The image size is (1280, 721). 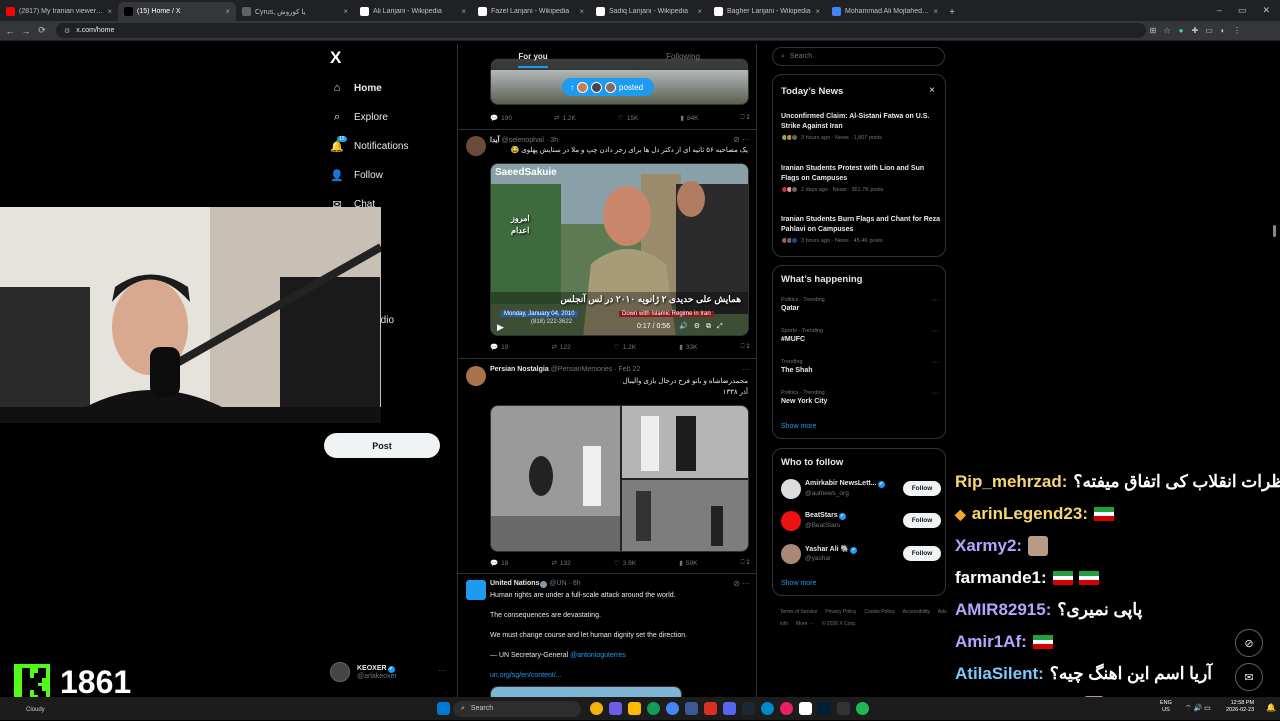 I want to click on browser-tab: Bagher Larijani - Wikipedia ×, so click(x=767, y=11).